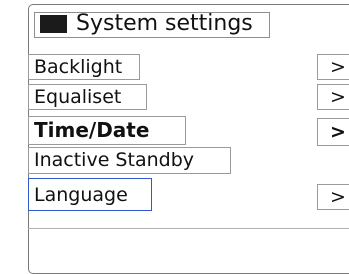  I want to click on menu-item-label: Equaliset, so click(78, 97).